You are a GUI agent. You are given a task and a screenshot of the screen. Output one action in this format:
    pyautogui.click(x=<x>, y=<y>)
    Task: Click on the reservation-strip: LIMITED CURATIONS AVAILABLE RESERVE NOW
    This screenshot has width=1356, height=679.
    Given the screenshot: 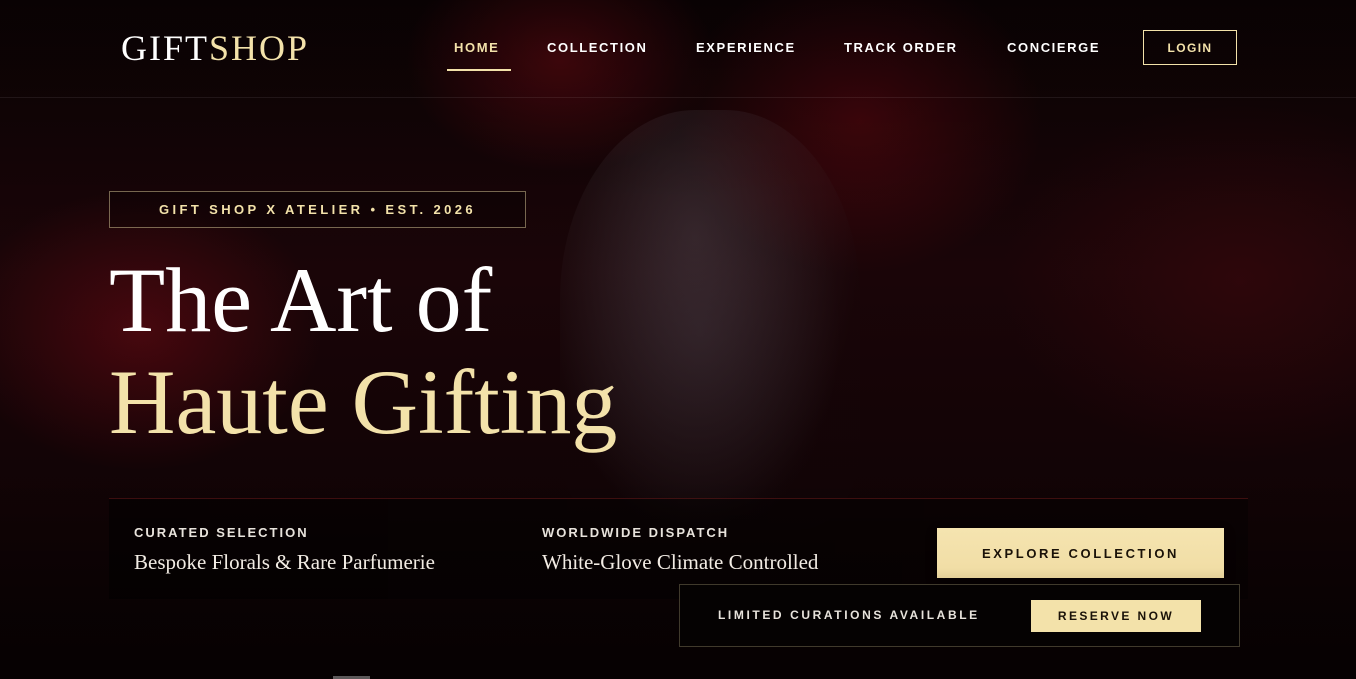 What is the action you would take?
    pyautogui.click(x=959, y=615)
    